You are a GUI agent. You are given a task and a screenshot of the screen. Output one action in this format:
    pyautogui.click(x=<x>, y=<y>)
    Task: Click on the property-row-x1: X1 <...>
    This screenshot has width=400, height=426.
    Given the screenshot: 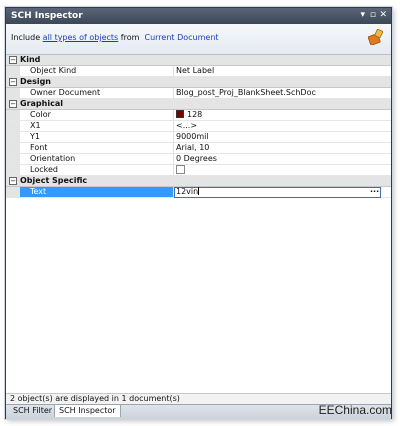 What is the action you would take?
    pyautogui.click(x=198, y=126)
    